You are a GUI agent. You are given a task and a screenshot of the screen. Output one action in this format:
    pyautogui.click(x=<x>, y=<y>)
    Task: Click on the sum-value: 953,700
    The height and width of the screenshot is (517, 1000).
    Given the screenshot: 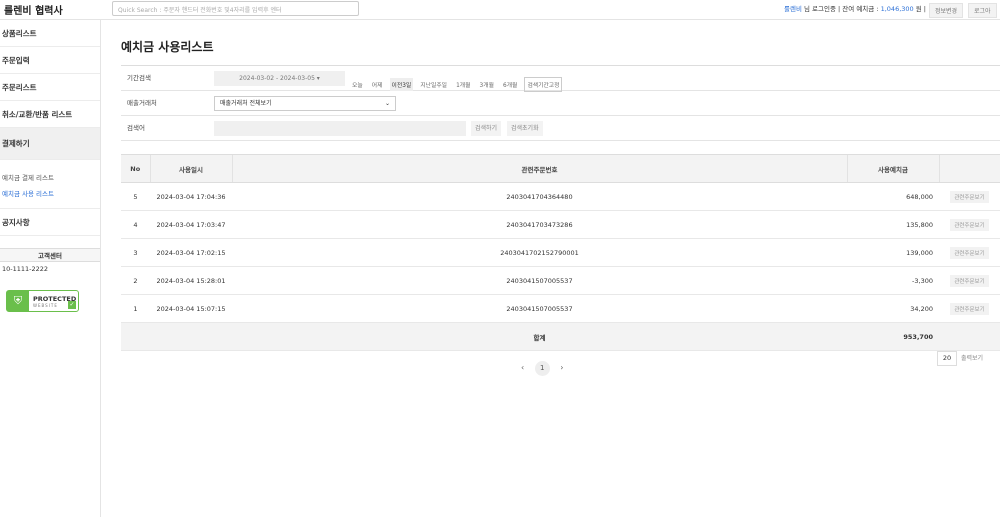 What is the action you would take?
    pyautogui.click(x=893, y=336)
    